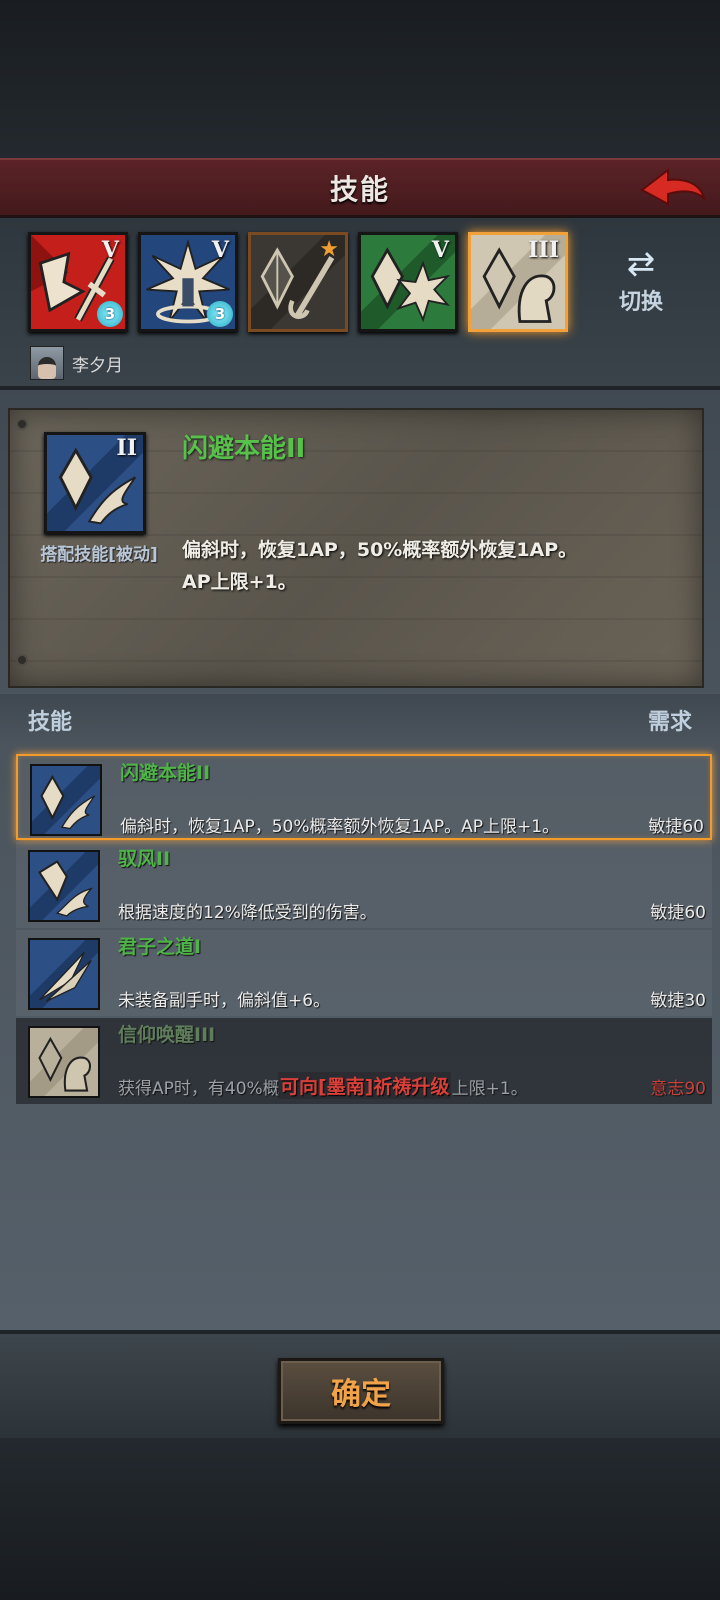 This screenshot has height=1600, width=720. What do you see at coordinates (126, 448) in the screenshot?
I see `detail-rank: II` at bounding box center [126, 448].